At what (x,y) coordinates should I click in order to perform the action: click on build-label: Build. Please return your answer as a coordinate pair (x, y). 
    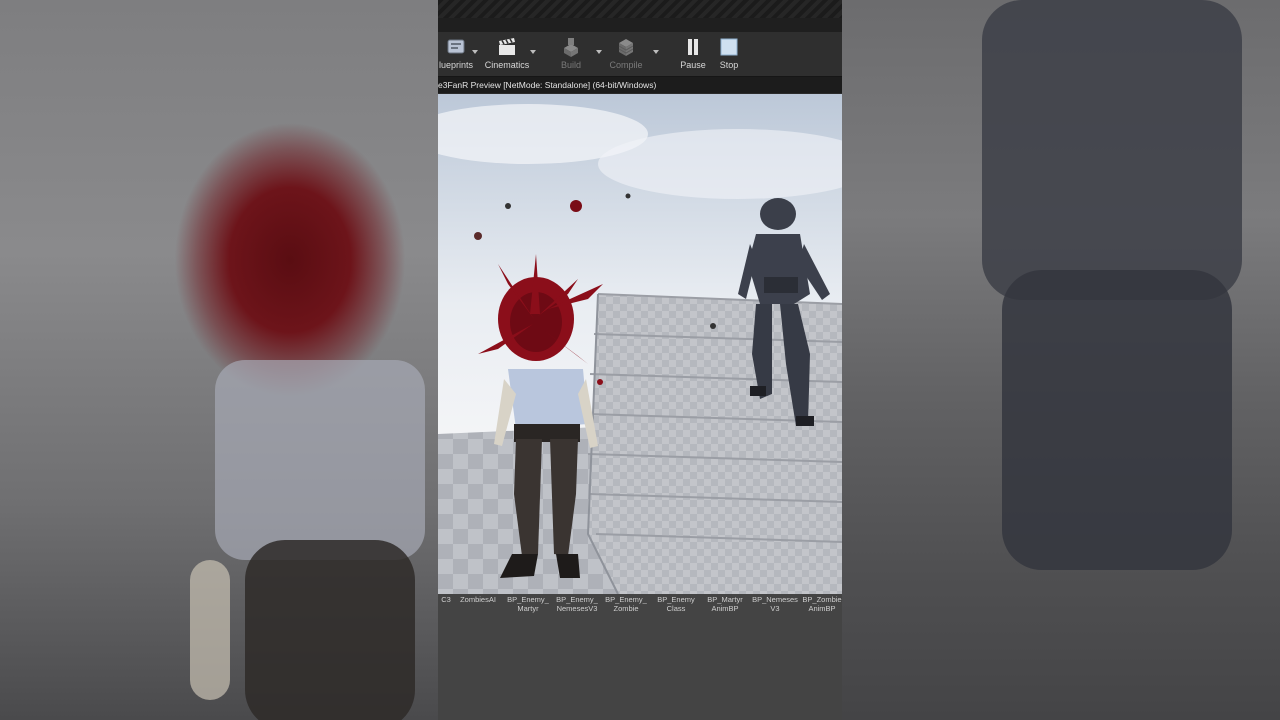
    Looking at the image, I should click on (570, 65).